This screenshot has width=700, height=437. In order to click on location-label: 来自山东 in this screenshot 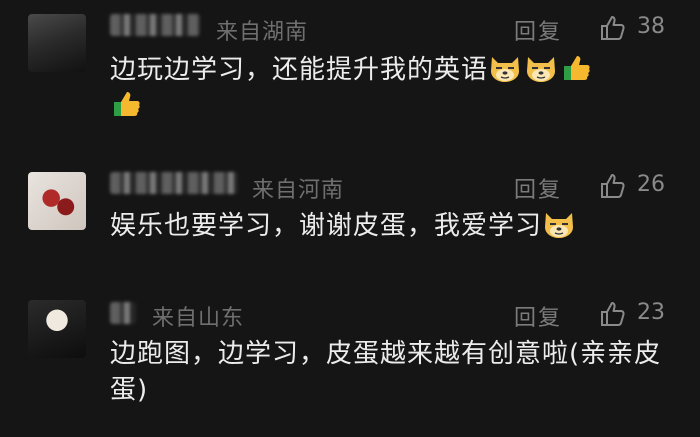, I will do `click(198, 318)`.